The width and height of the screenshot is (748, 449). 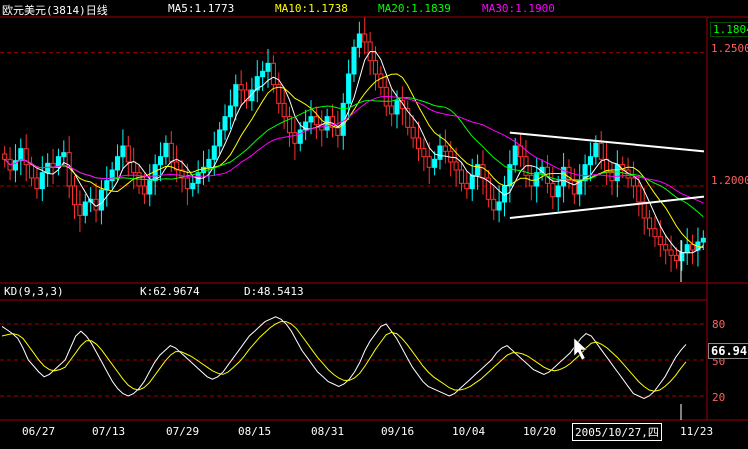 What do you see at coordinates (729, 180) in the screenshot?
I see `price-tick-2: 1.2000` at bounding box center [729, 180].